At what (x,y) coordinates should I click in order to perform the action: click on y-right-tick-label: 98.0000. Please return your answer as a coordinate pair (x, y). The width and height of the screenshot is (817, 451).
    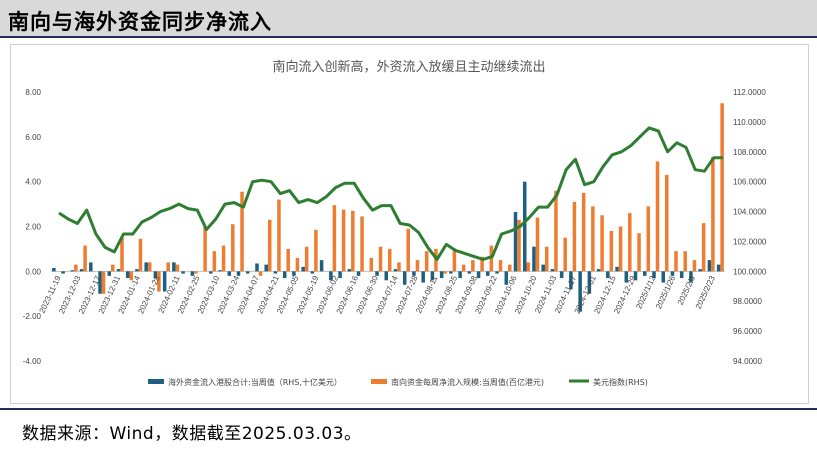
    Looking at the image, I should click on (747, 301).